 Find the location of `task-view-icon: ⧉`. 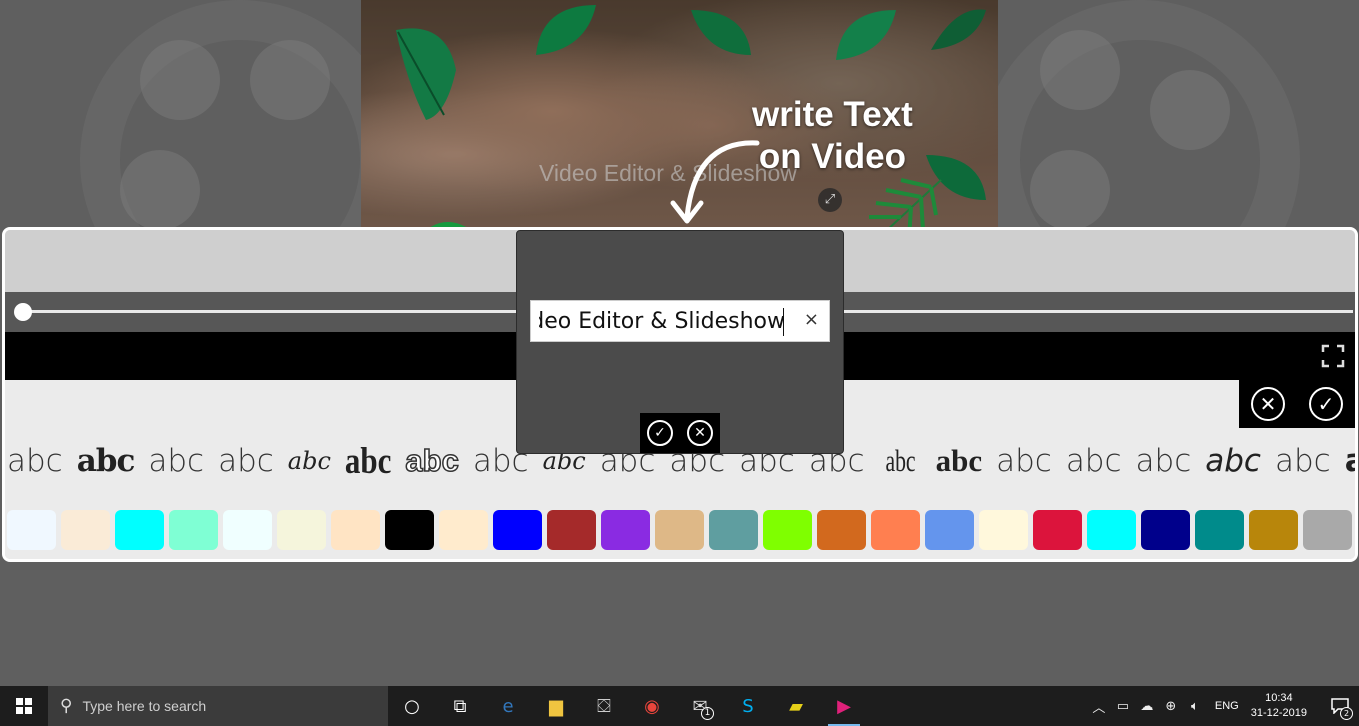

task-view-icon: ⧉ is located at coordinates (460, 706).